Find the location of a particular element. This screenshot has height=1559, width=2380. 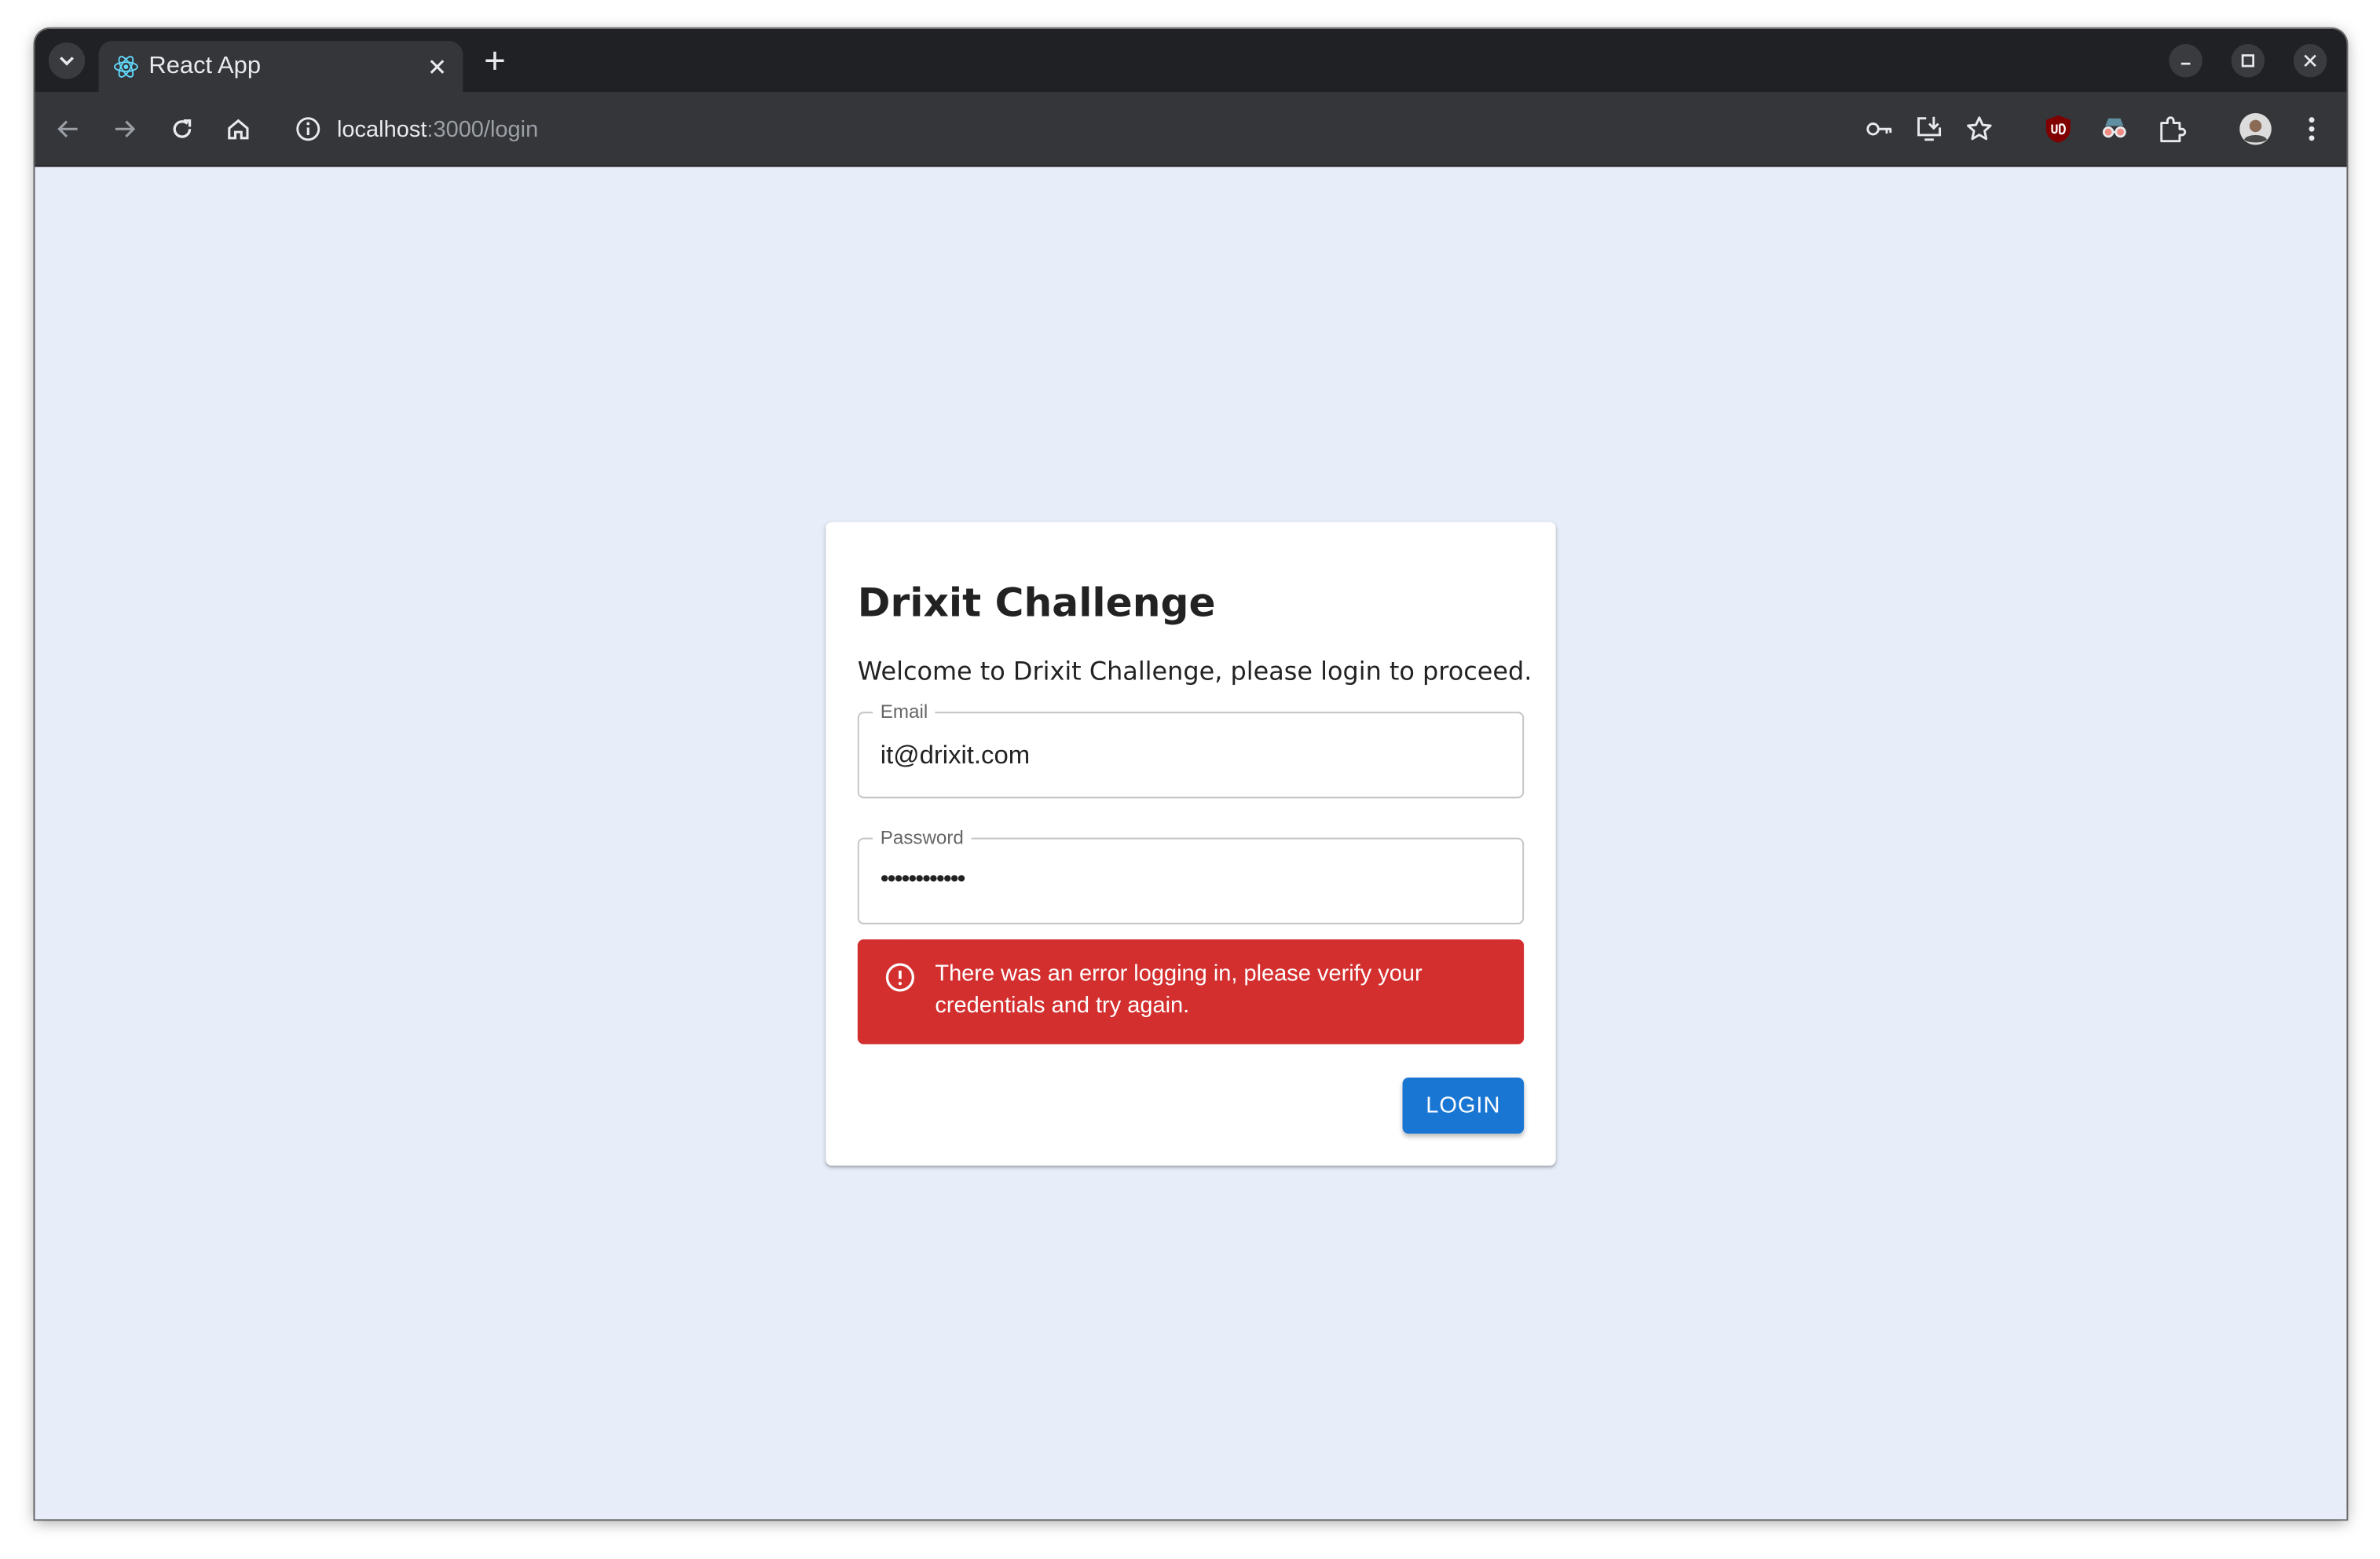

password-input-value: •••••••••••• is located at coordinates (923, 881).